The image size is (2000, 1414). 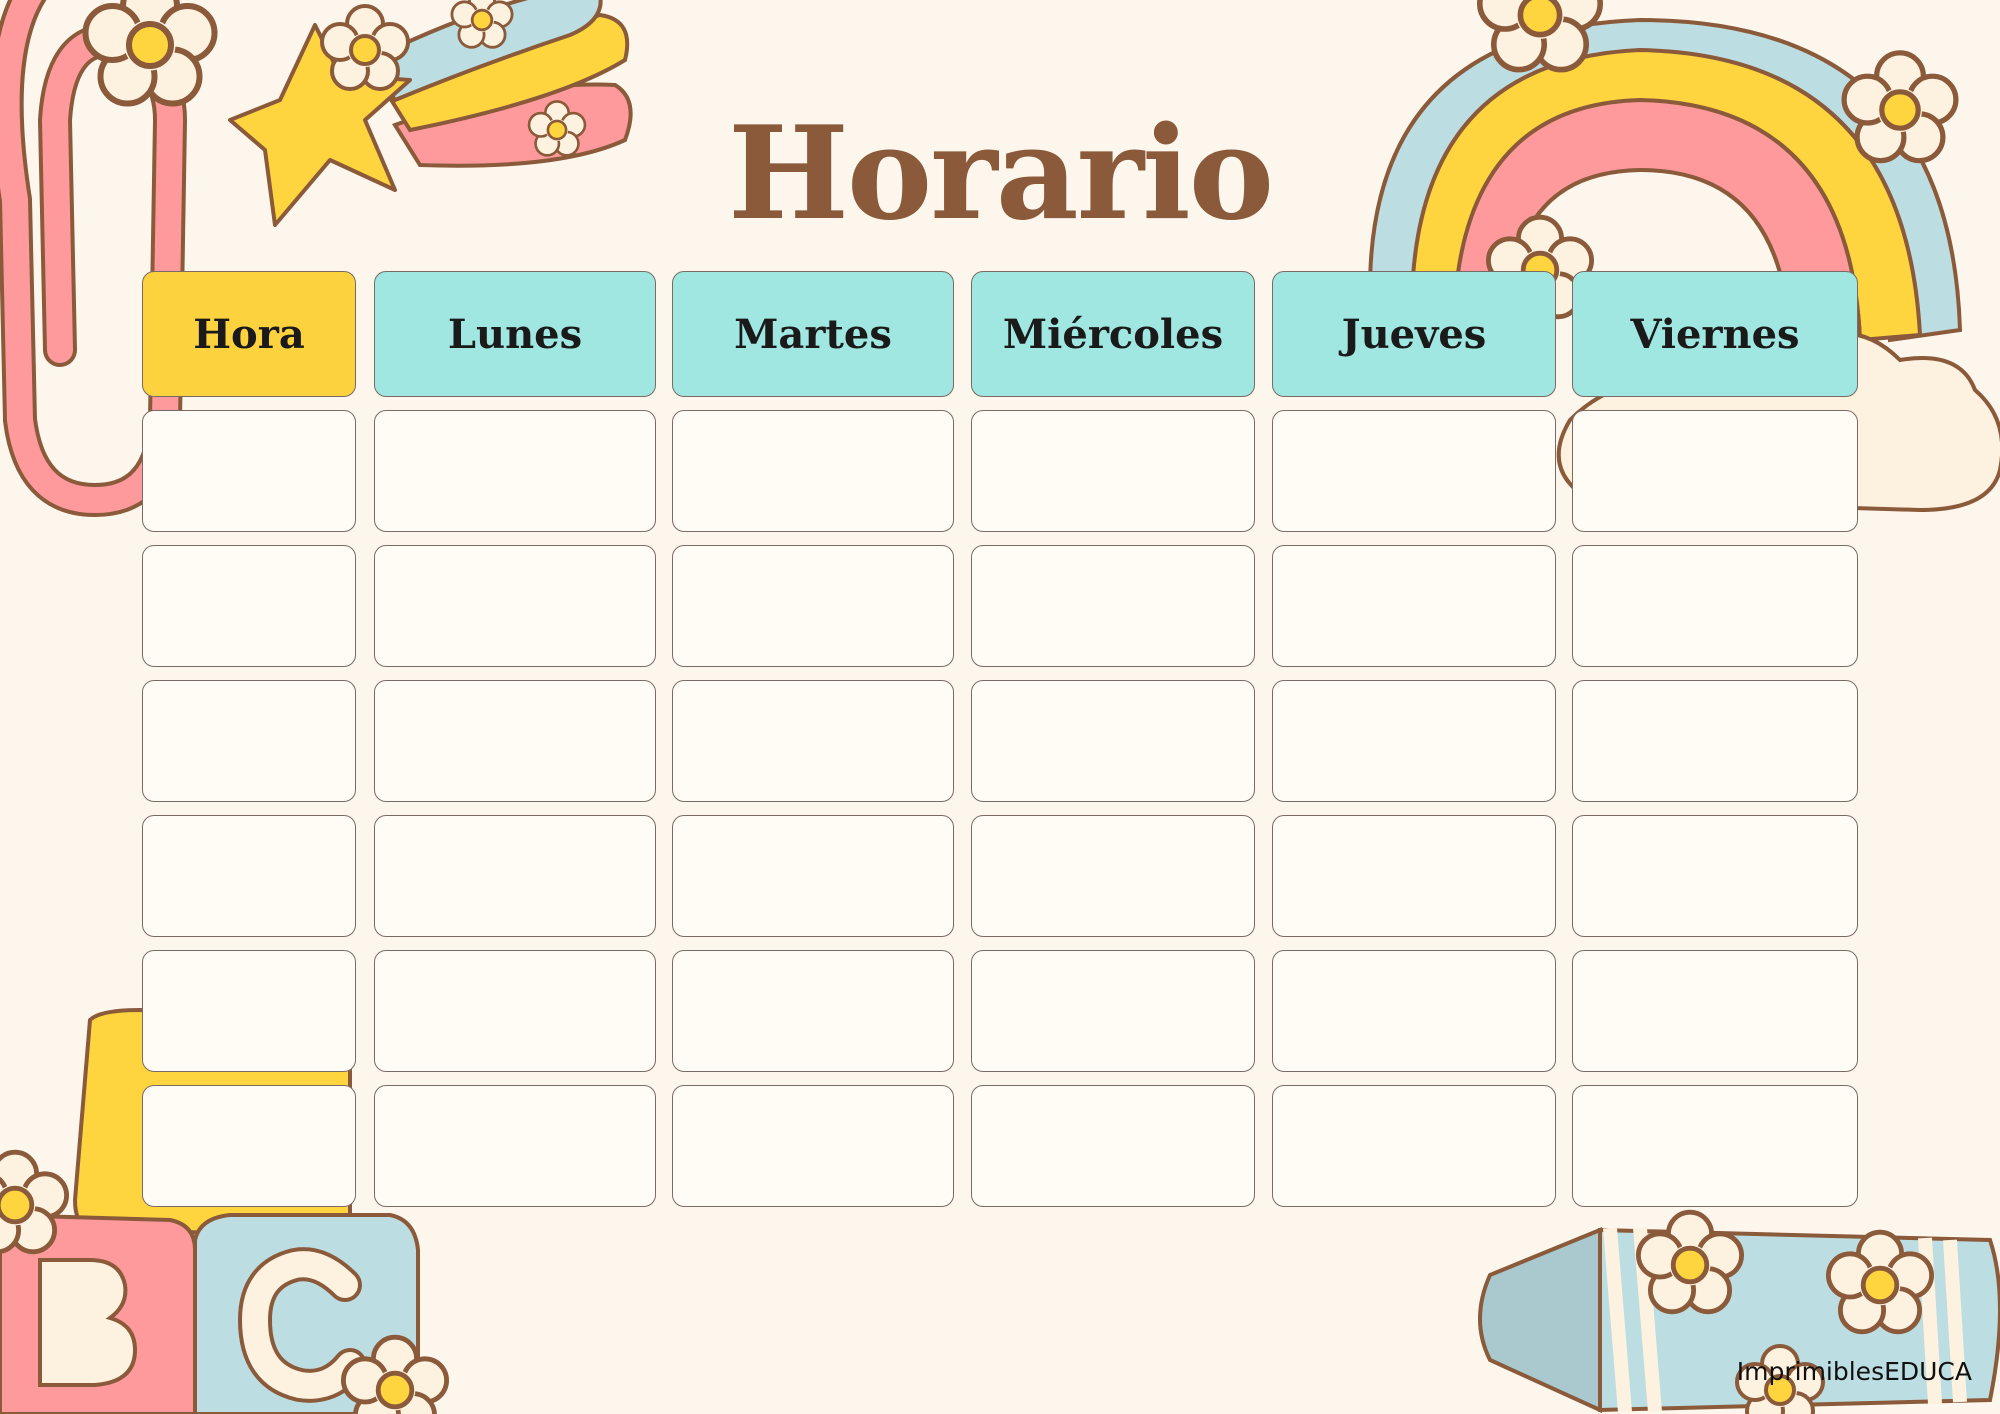 I want to click on header-miercoles: Miércoles, so click(x=1113, y=334).